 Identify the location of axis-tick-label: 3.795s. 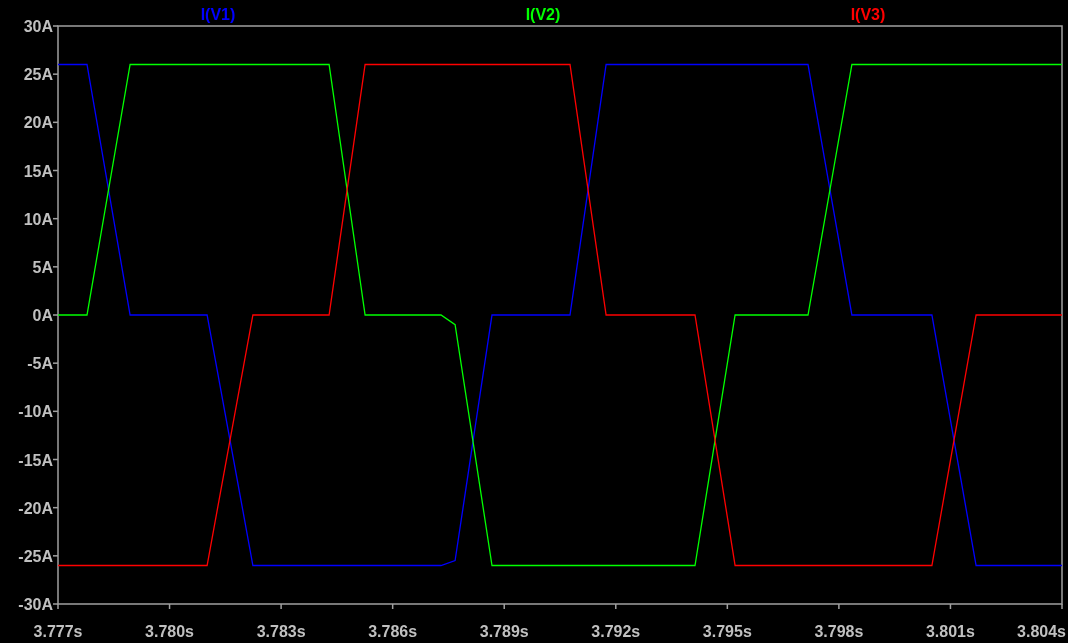
(727, 631).